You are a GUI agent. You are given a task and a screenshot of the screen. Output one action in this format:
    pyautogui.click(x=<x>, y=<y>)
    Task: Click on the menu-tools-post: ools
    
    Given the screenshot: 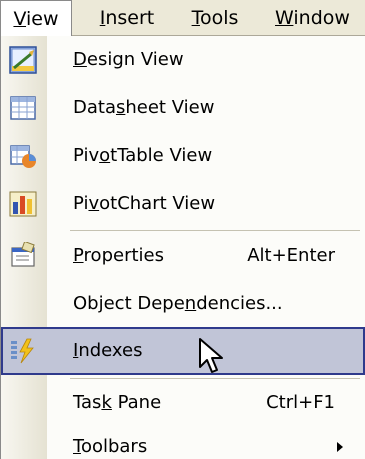 What is the action you would take?
    pyautogui.click(x=219, y=18)
    